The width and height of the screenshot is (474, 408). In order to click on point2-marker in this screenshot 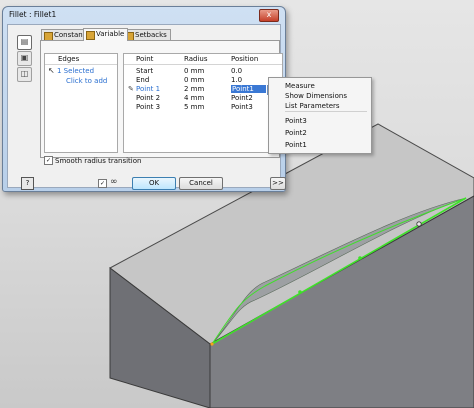, I will do `click(300, 292)`.